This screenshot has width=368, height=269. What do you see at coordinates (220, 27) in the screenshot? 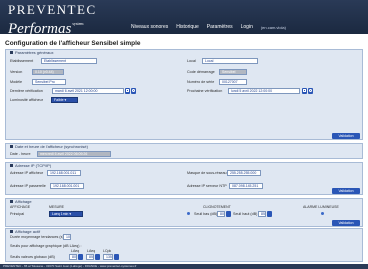
I see `nav-parametres: Paramètres` at bounding box center [220, 27].